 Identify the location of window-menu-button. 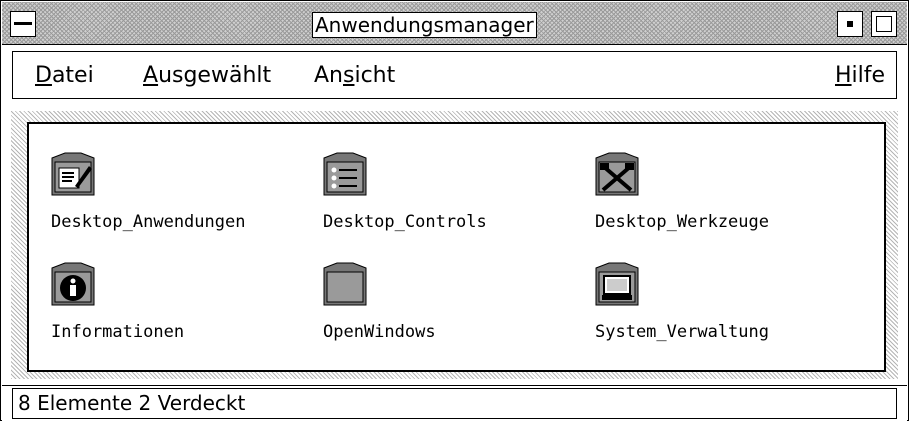
(23, 24).